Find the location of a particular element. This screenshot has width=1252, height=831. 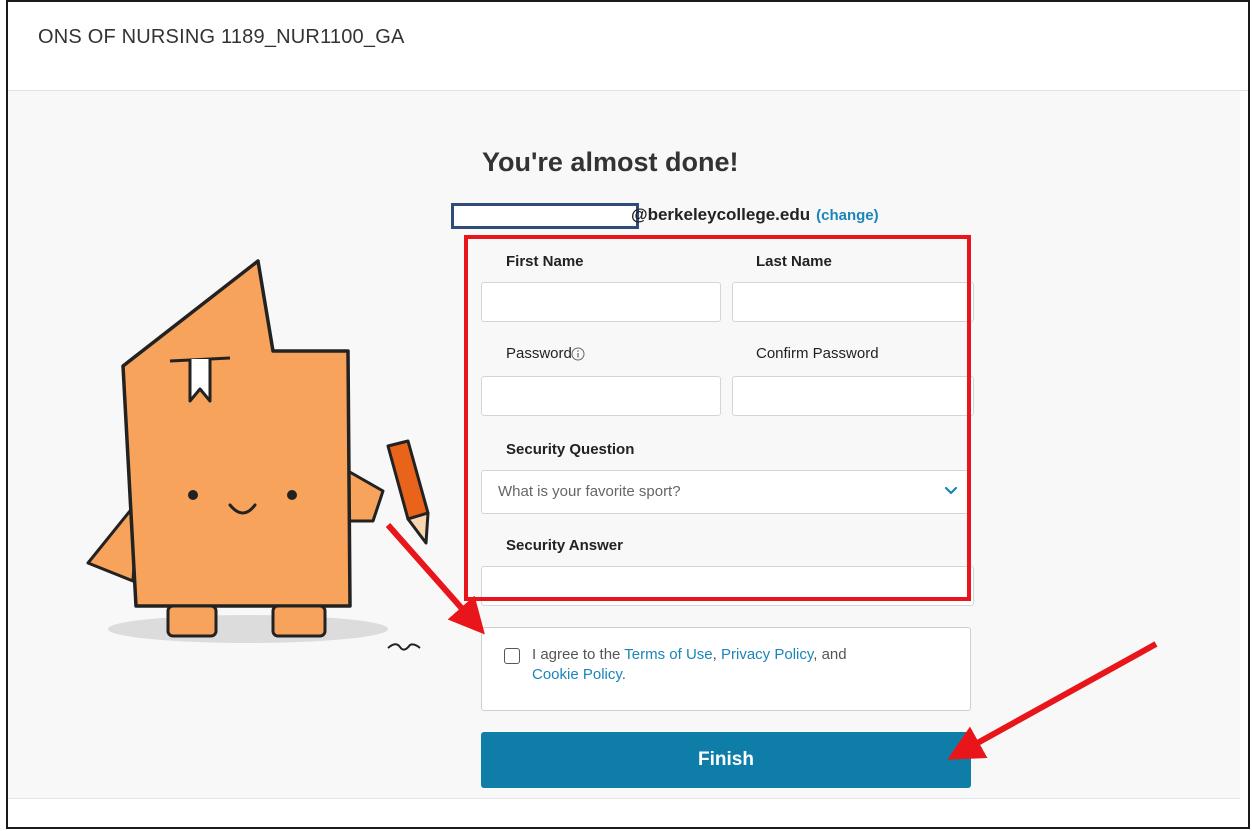

email-domain: @berkeleycollege.edu is located at coordinates (721, 214).